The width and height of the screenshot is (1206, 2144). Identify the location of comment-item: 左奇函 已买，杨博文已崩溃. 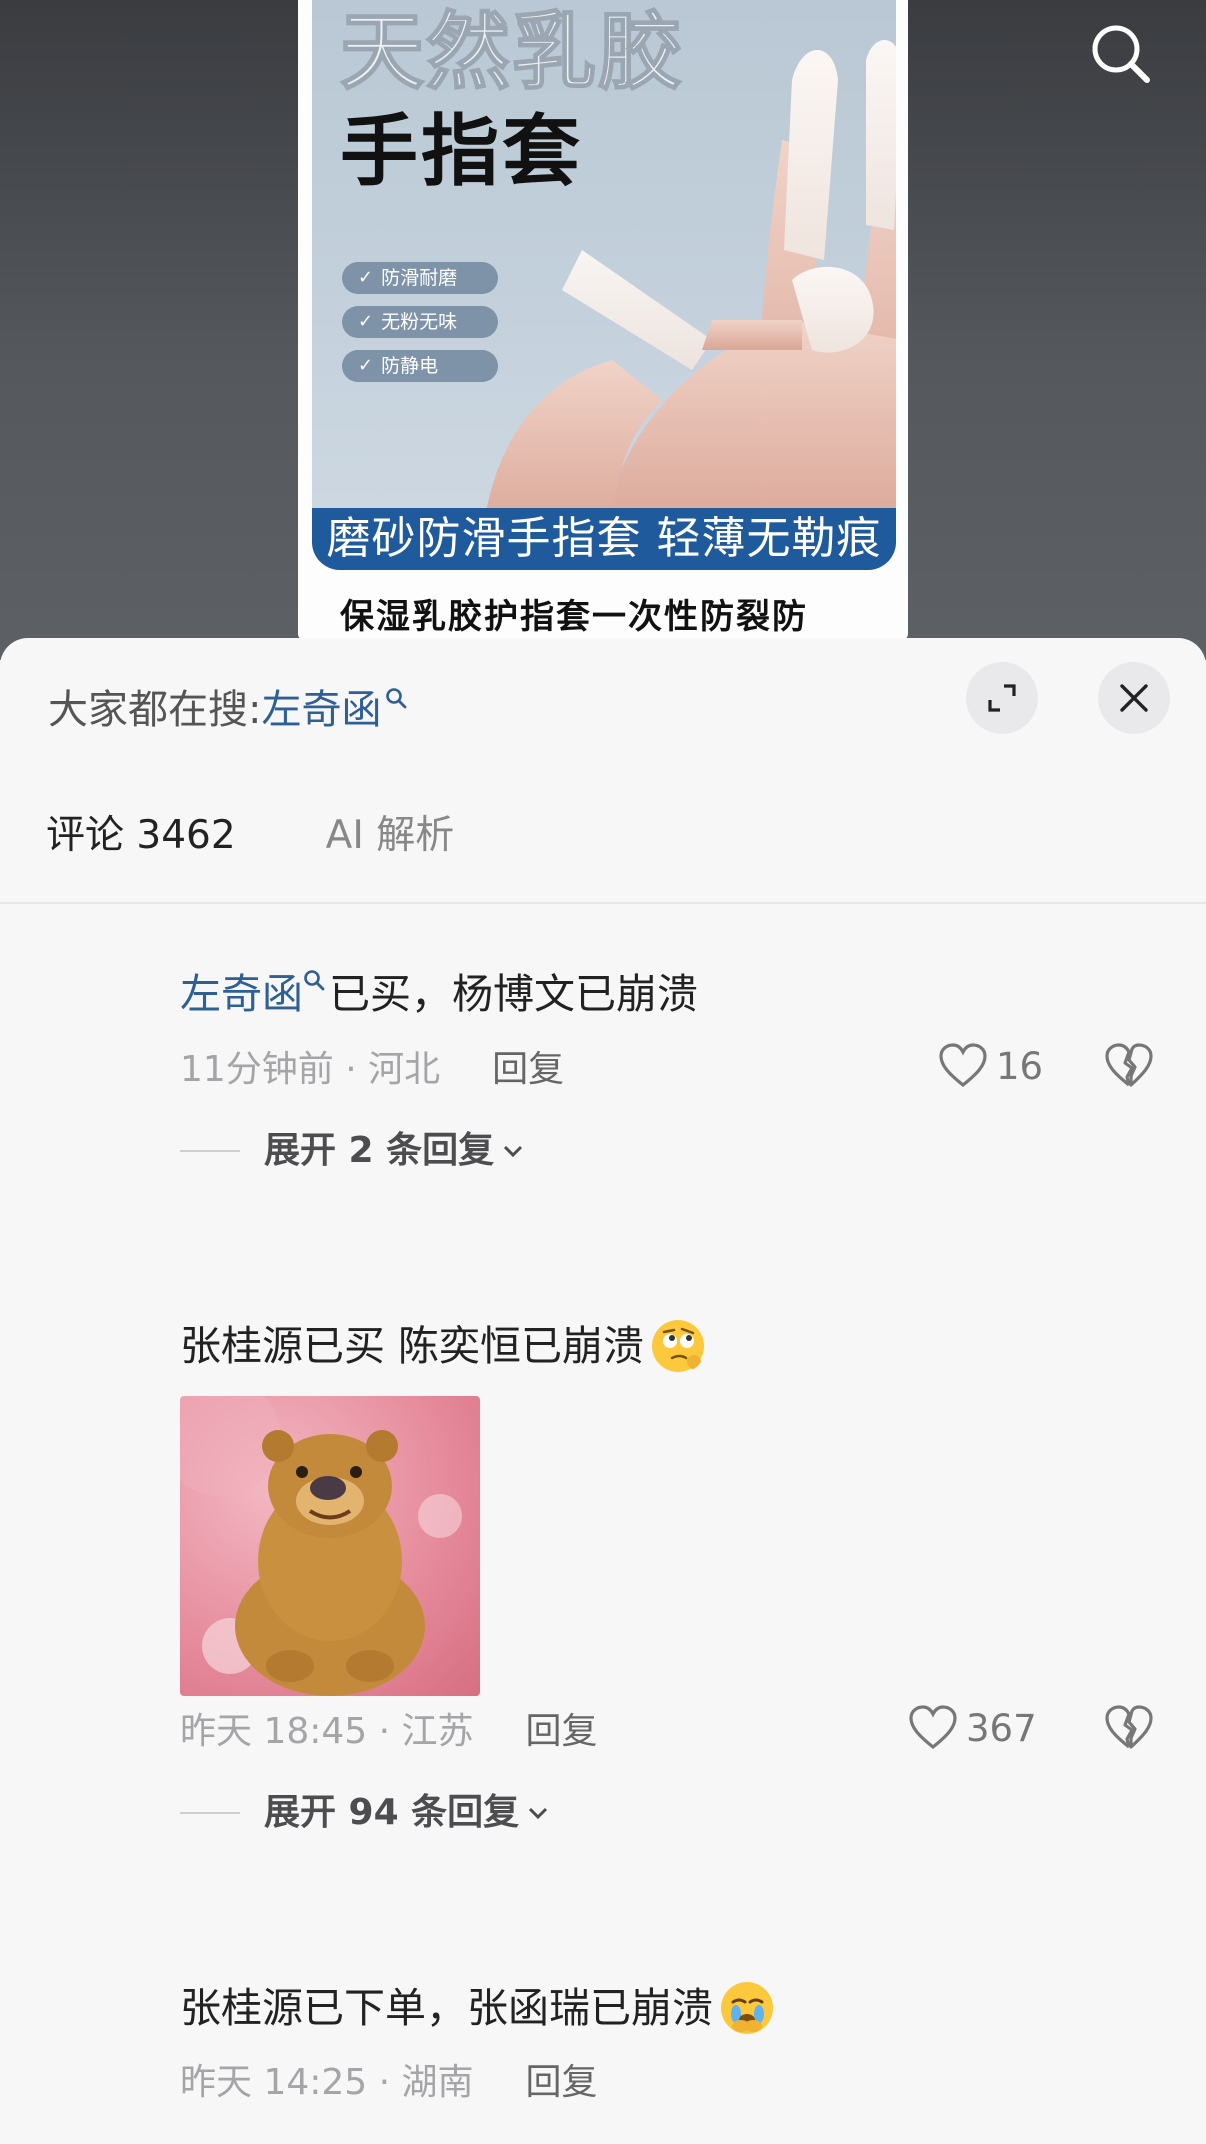
(439, 994).